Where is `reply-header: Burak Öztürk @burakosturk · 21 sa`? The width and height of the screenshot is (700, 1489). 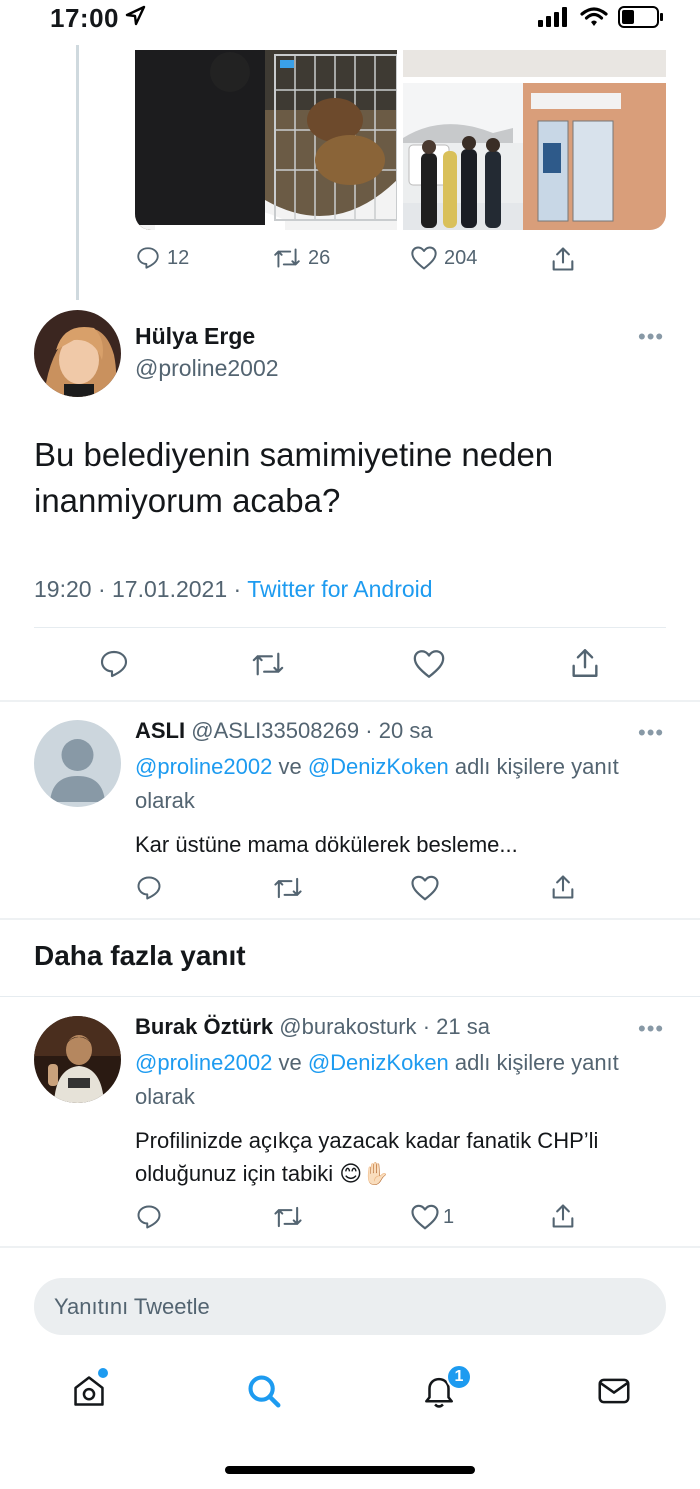 reply-header: Burak Öztürk @burakosturk · 21 sa is located at coordinates (312, 1026).